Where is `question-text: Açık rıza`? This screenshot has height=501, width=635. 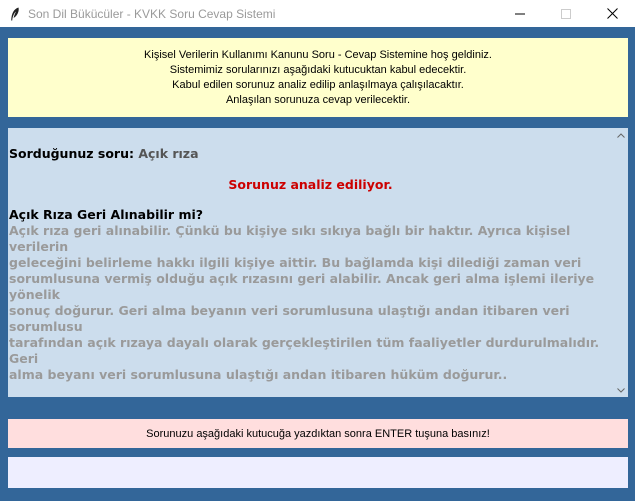 question-text: Açık rıza is located at coordinates (168, 153).